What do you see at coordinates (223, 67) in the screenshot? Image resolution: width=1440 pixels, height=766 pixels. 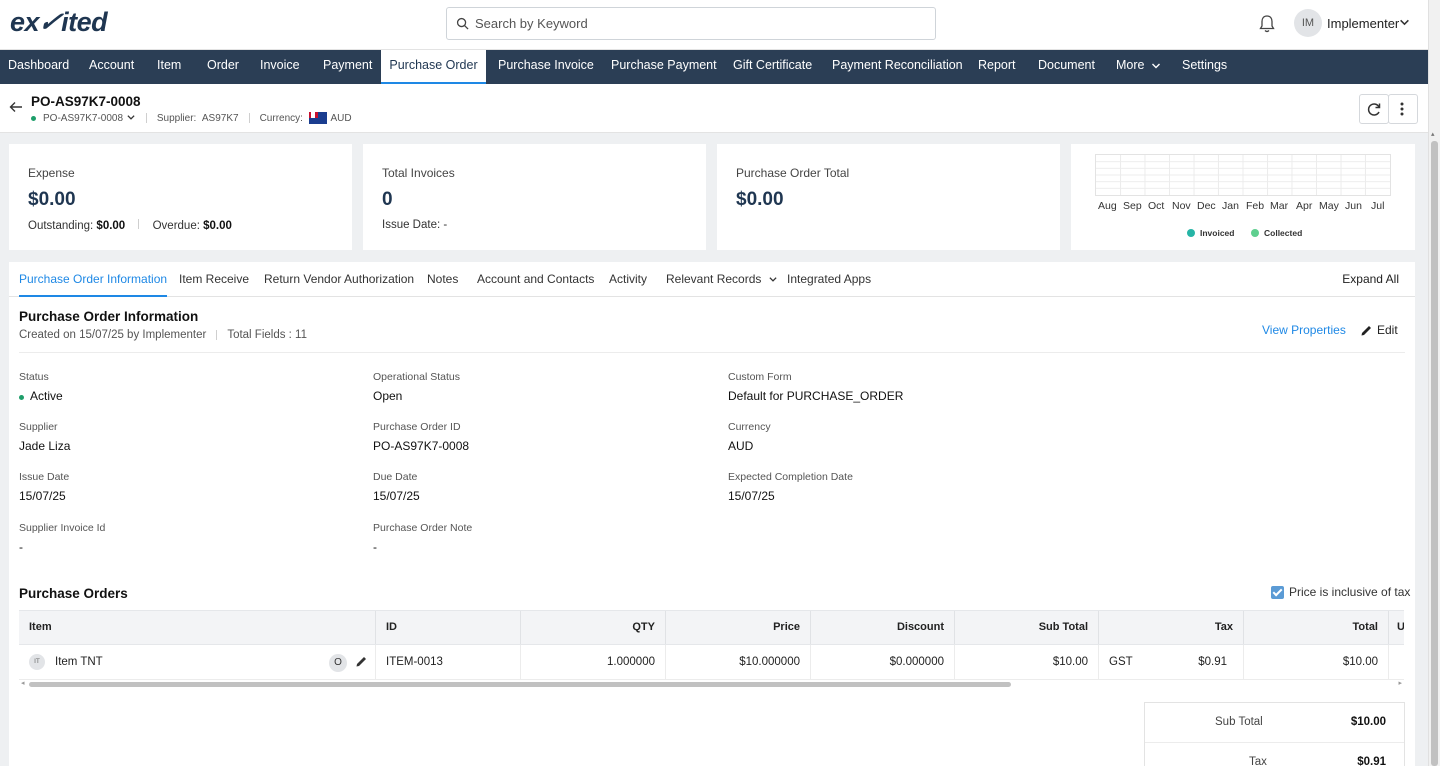 I see `nav-order: Order` at bounding box center [223, 67].